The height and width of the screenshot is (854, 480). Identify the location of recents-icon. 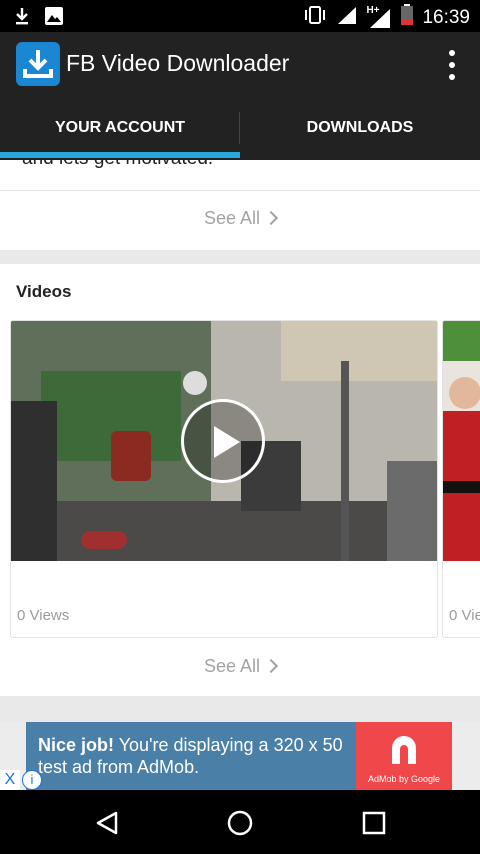
(374, 825).